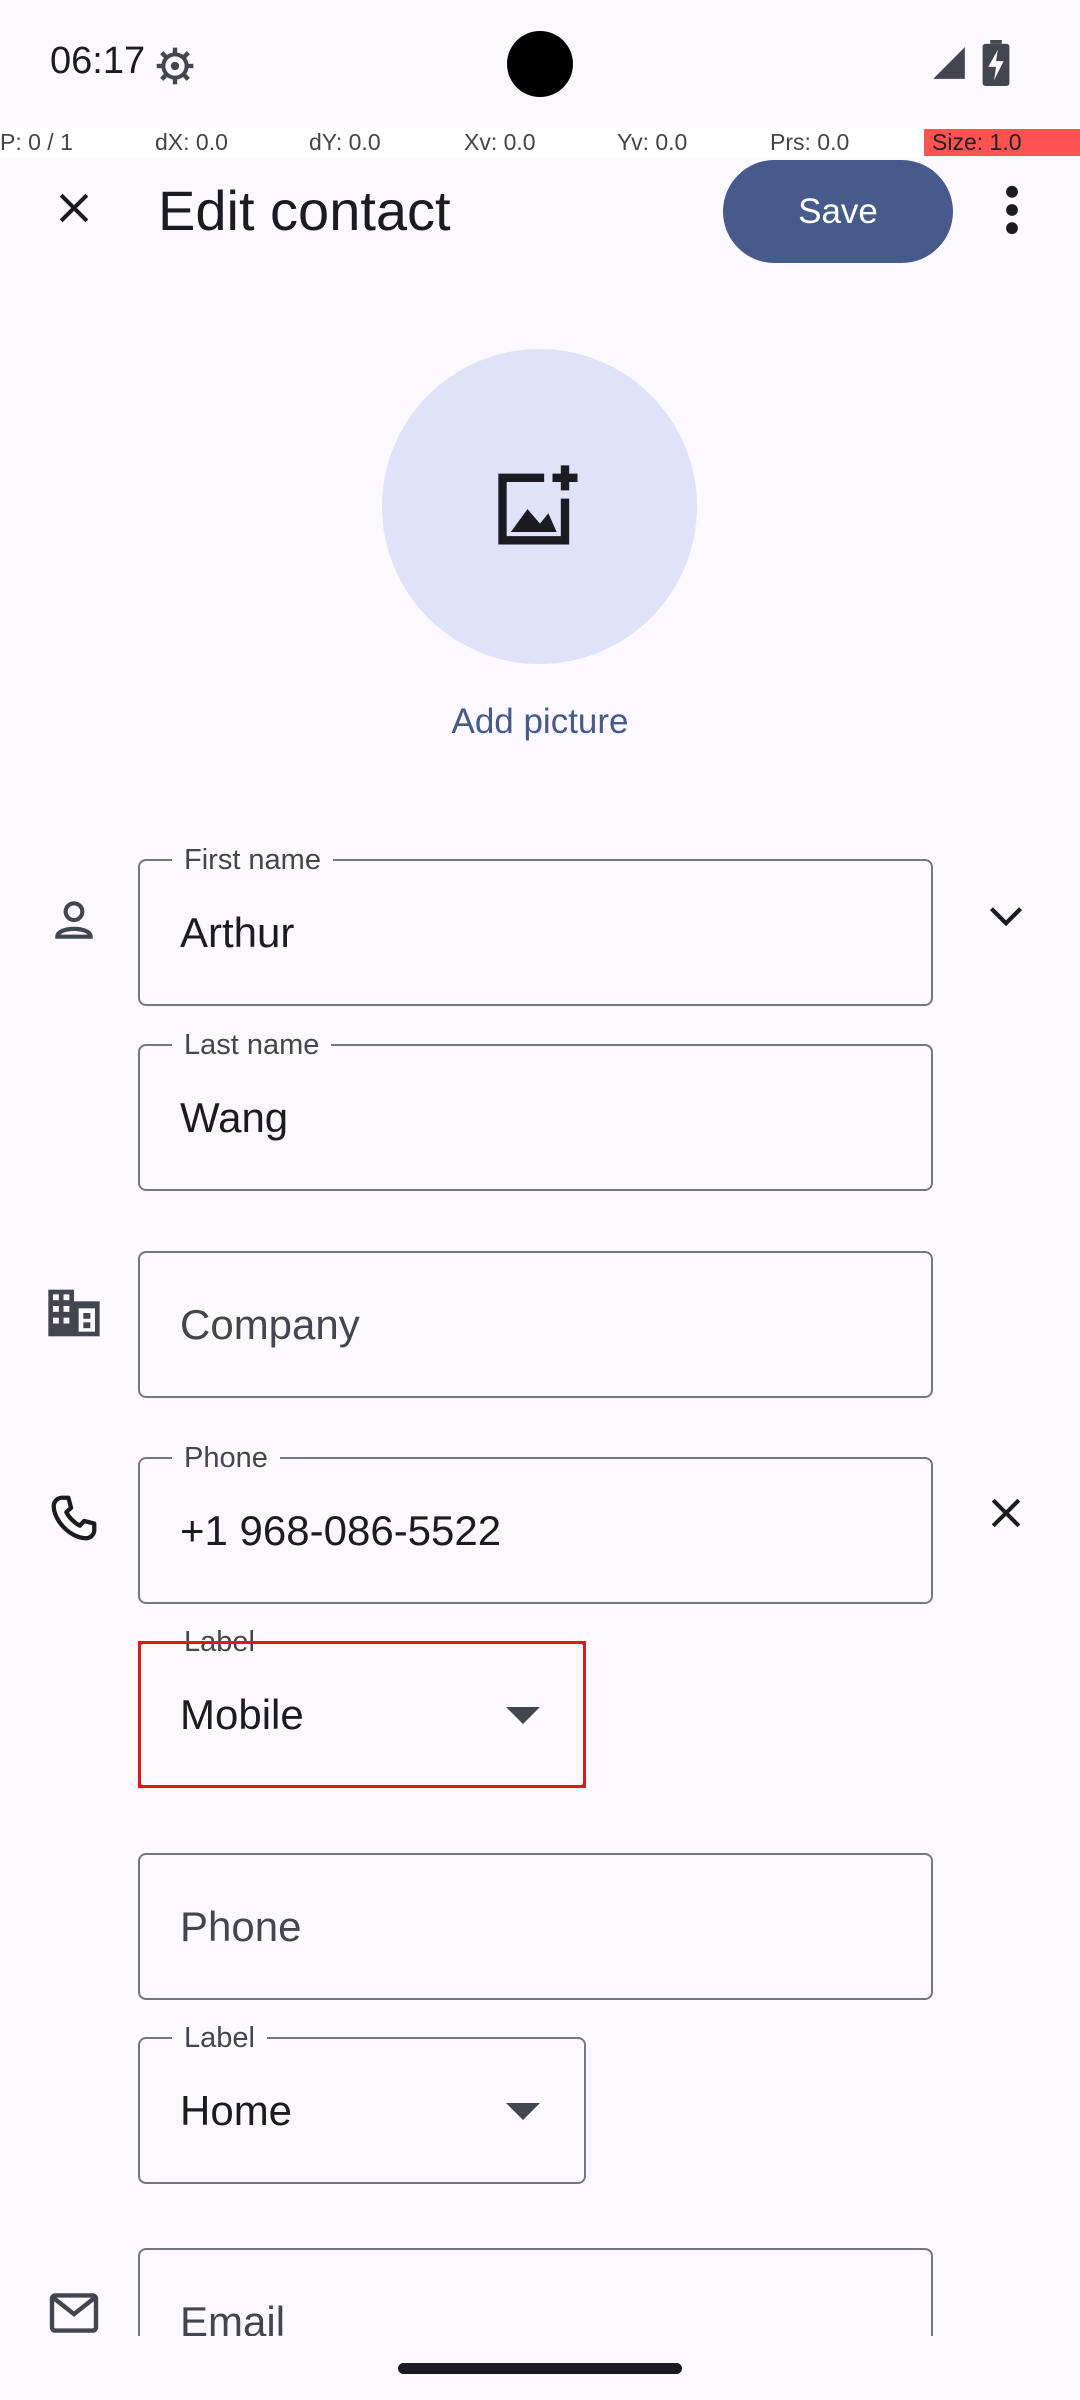 The image size is (1080, 2400). What do you see at coordinates (535, 925) in the screenshot?
I see `first-name-field: First name Arthur` at bounding box center [535, 925].